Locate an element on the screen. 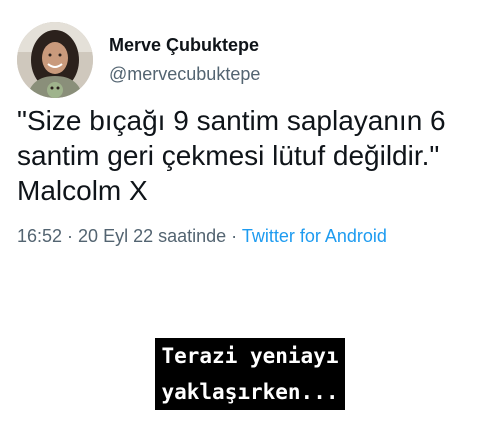 Image resolution: width=500 pixels, height=436 pixels. tweet-text-line: Malcolm X is located at coordinates (82, 190).